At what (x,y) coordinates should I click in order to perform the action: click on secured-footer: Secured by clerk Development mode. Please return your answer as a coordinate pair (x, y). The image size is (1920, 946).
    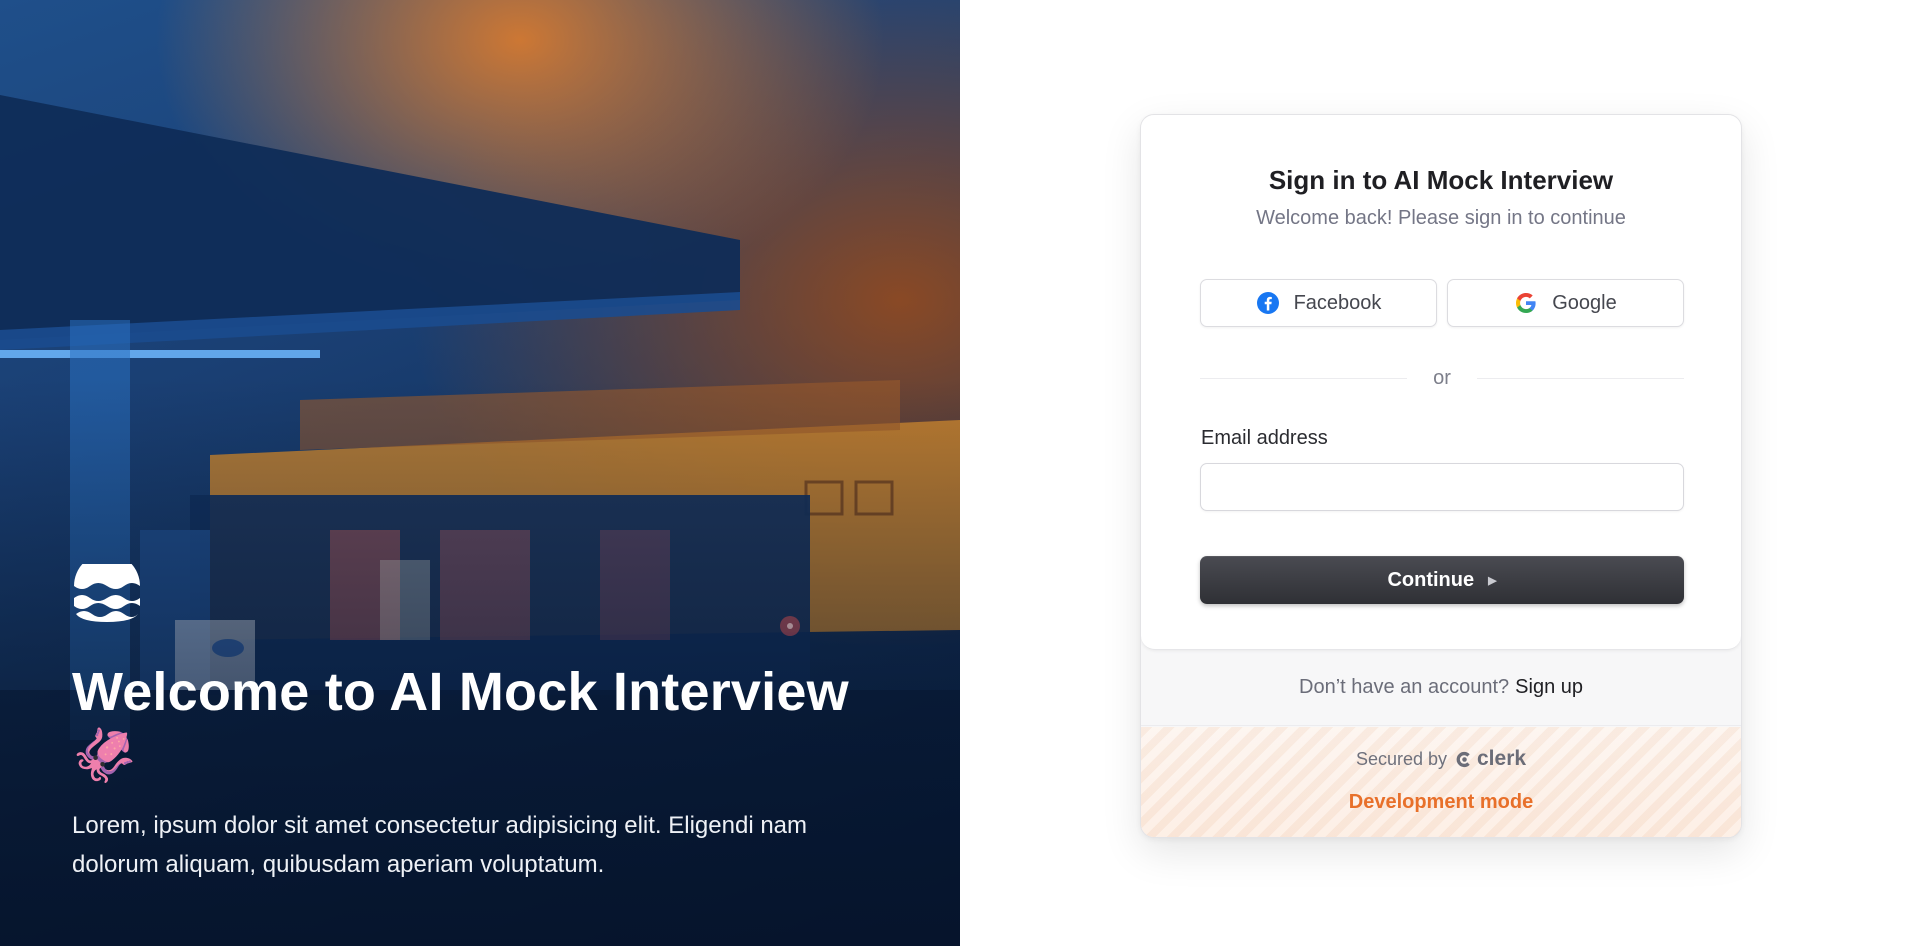
    Looking at the image, I should click on (1441, 782).